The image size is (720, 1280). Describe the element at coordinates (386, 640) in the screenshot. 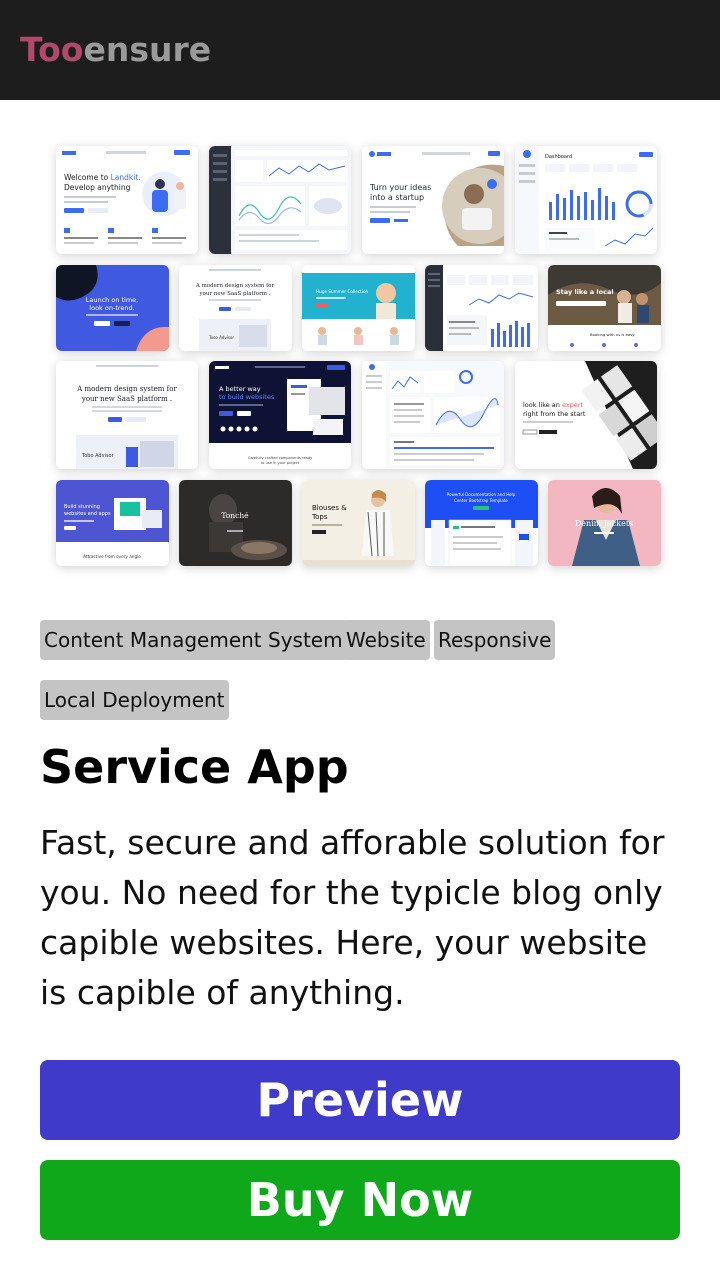

I see `tag-website: Website` at that location.